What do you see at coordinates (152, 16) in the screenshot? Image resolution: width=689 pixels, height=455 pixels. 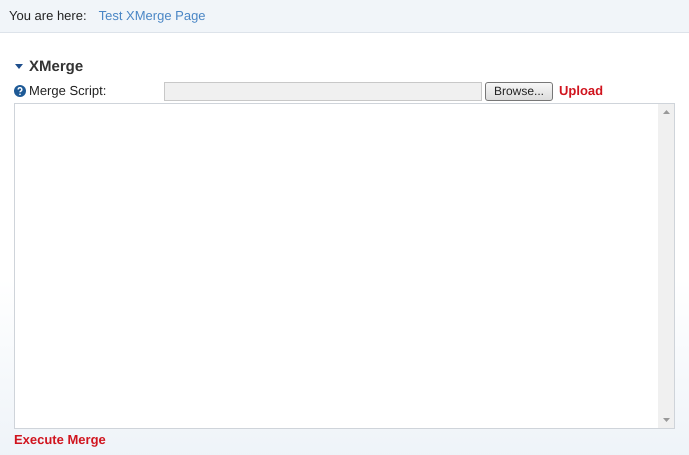 I see `breadcrumb-link: Test XMerge Page` at bounding box center [152, 16].